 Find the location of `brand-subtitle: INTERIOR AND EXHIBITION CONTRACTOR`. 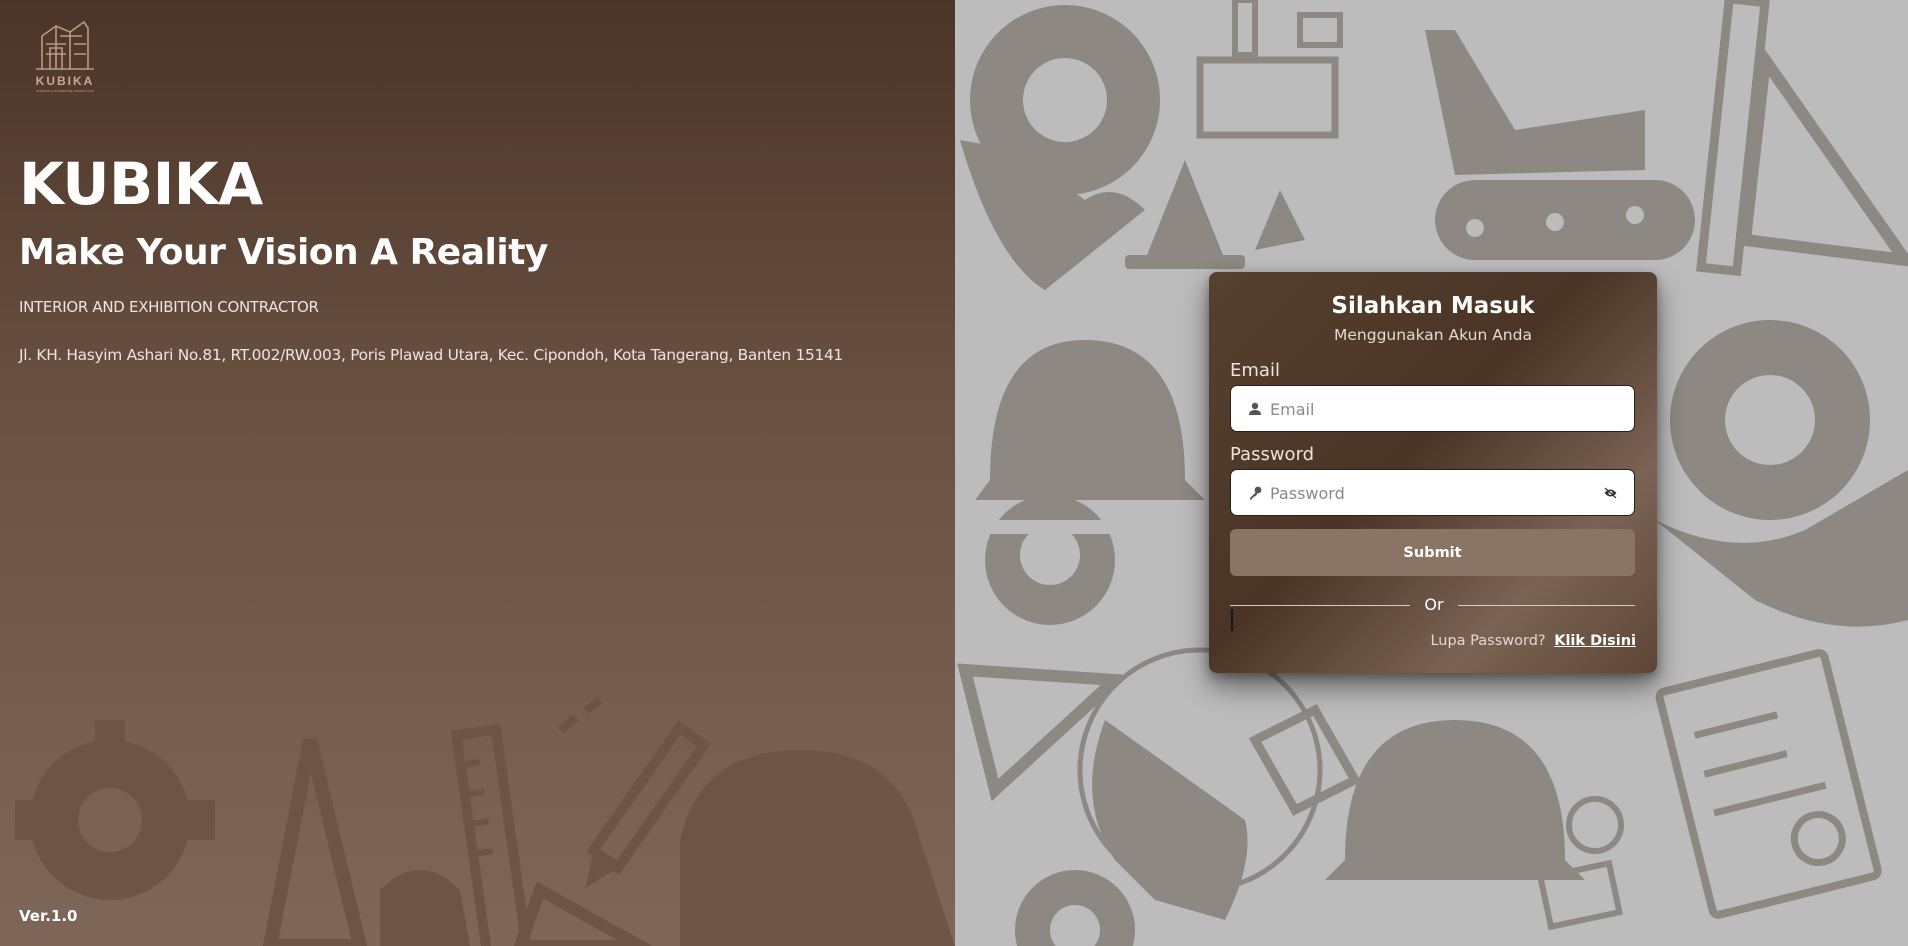

brand-subtitle: INTERIOR AND EXHIBITION CONTRACTOR is located at coordinates (169, 307).